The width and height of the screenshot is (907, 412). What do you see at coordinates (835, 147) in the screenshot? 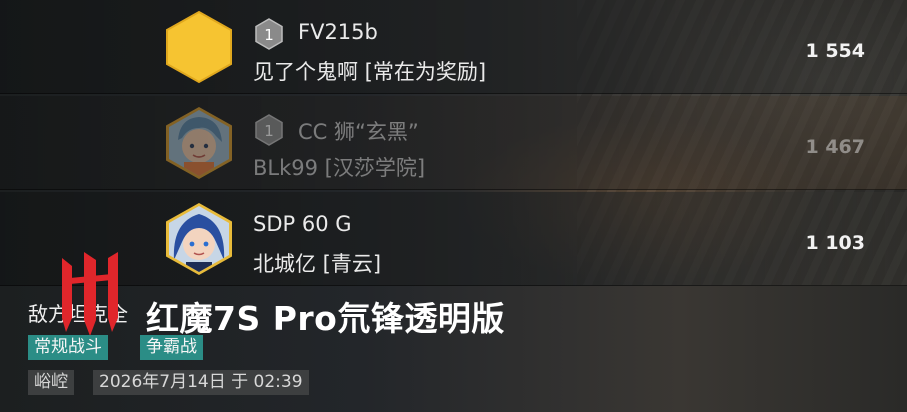
I see `player-score: 1 467` at bounding box center [835, 147].